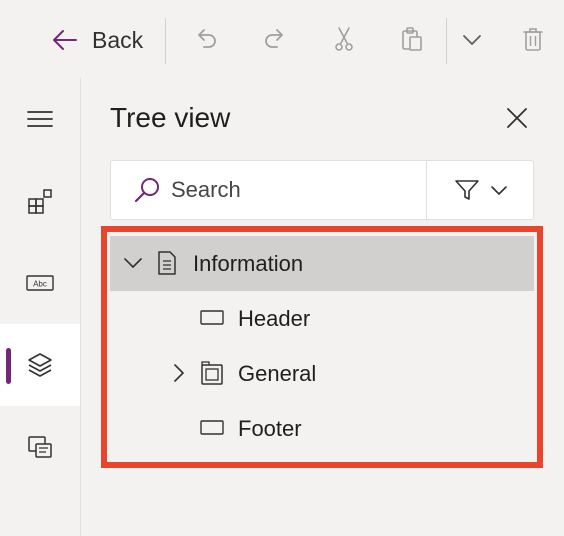 The width and height of the screenshot is (564, 536). I want to click on close-panel-button, so click(517, 118).